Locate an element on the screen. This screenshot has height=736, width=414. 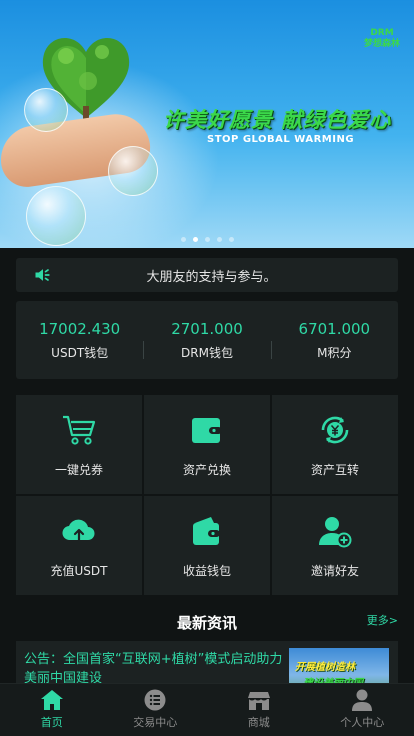
balance-drm: 2701.000 DRM钱包 is located at coordinates (206, 340).